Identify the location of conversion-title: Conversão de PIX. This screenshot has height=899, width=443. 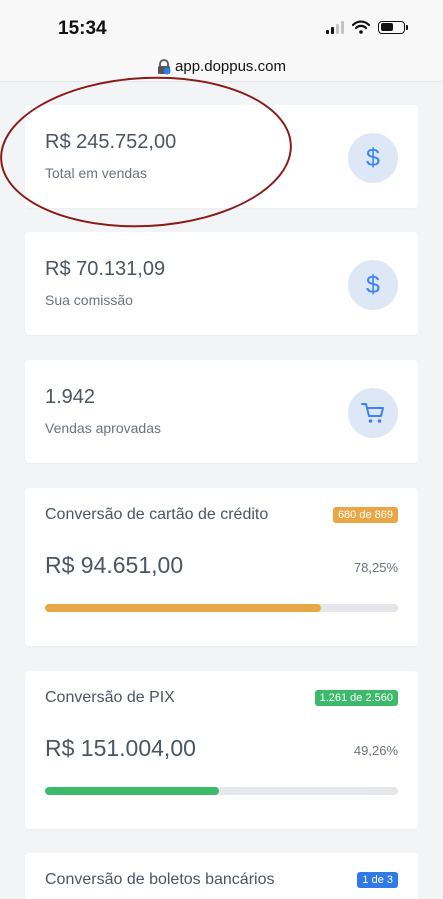
(110, 697).